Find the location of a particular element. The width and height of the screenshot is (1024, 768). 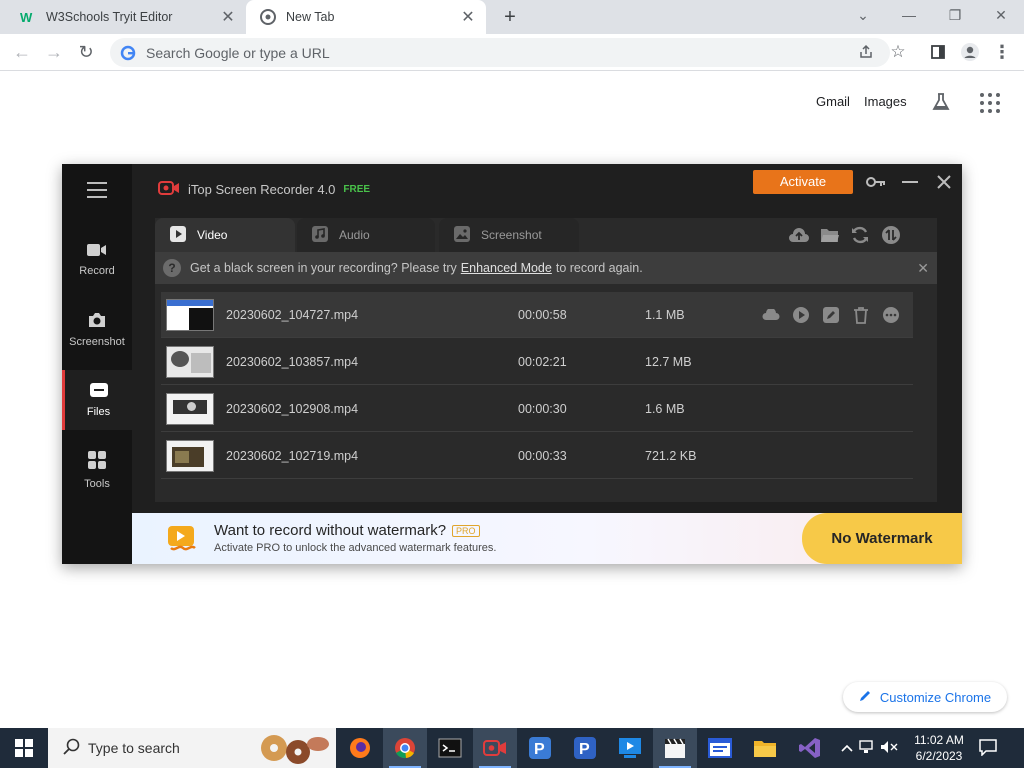

address-placeholder: Search Google or type a URL is located at coordinates (238, 52).